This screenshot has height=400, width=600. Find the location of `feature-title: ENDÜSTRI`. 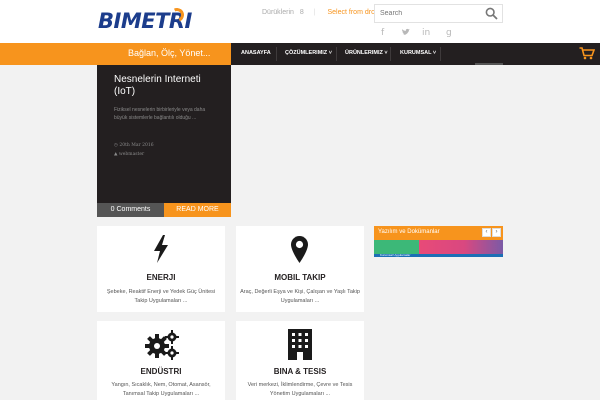

feature-title: ENDÜSTRI is located at coordinates (161, 371).